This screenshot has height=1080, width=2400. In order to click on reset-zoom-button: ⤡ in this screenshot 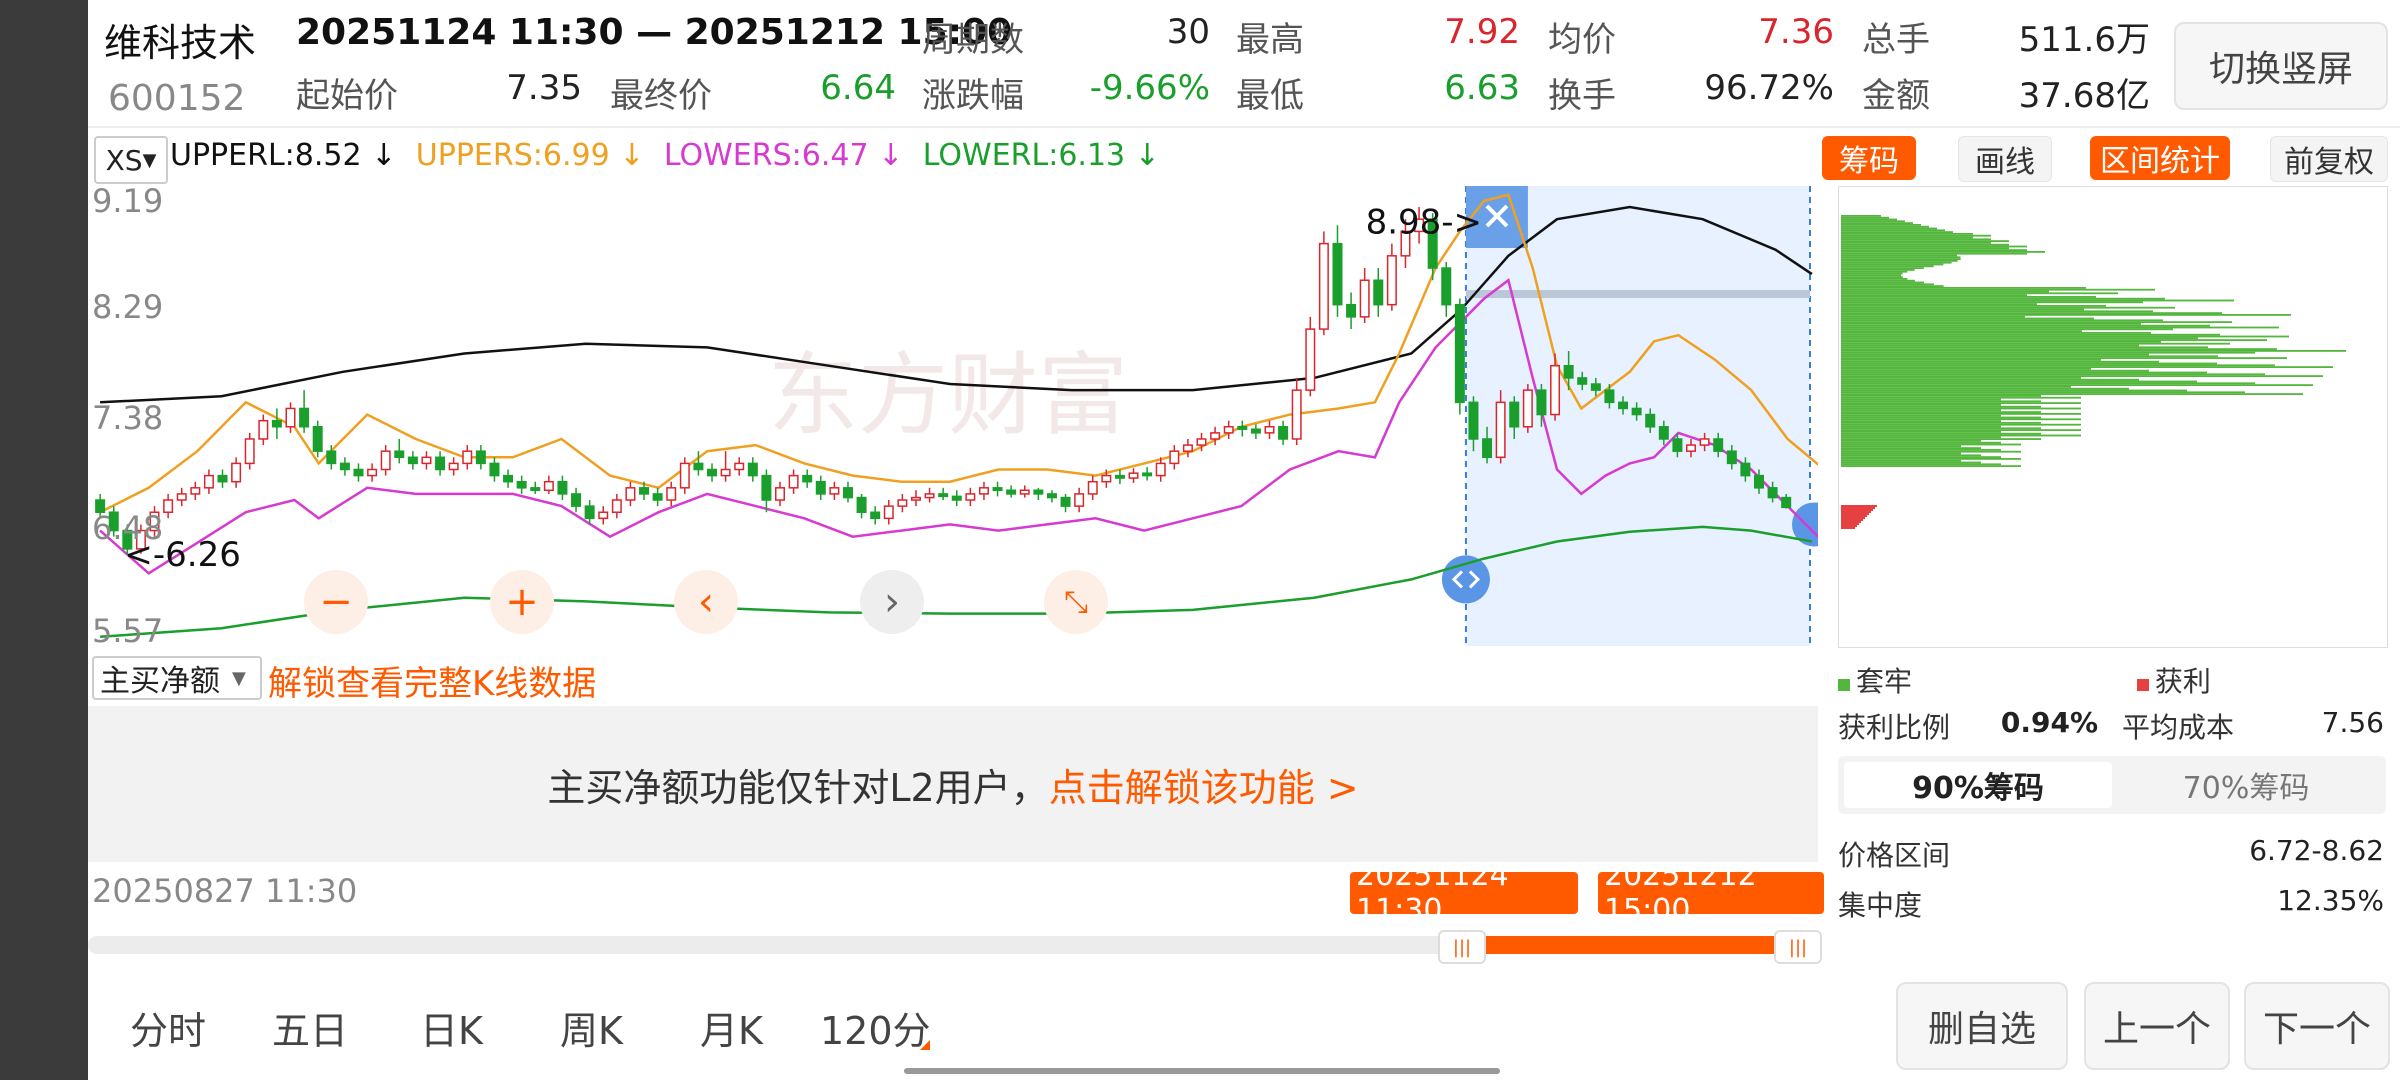, I will do `click(1076, 602)`.